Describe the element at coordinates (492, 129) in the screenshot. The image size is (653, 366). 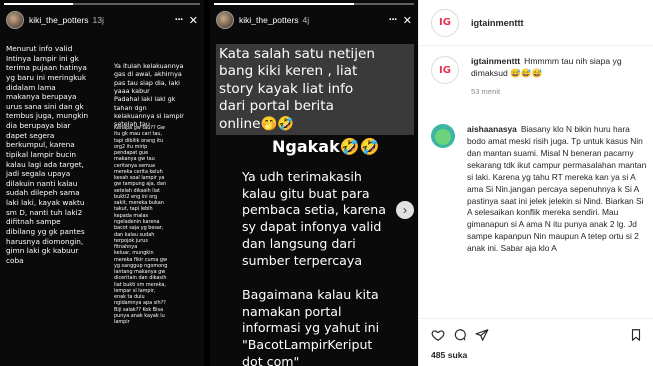
I see `comment-username: aishaanasya` at that location.